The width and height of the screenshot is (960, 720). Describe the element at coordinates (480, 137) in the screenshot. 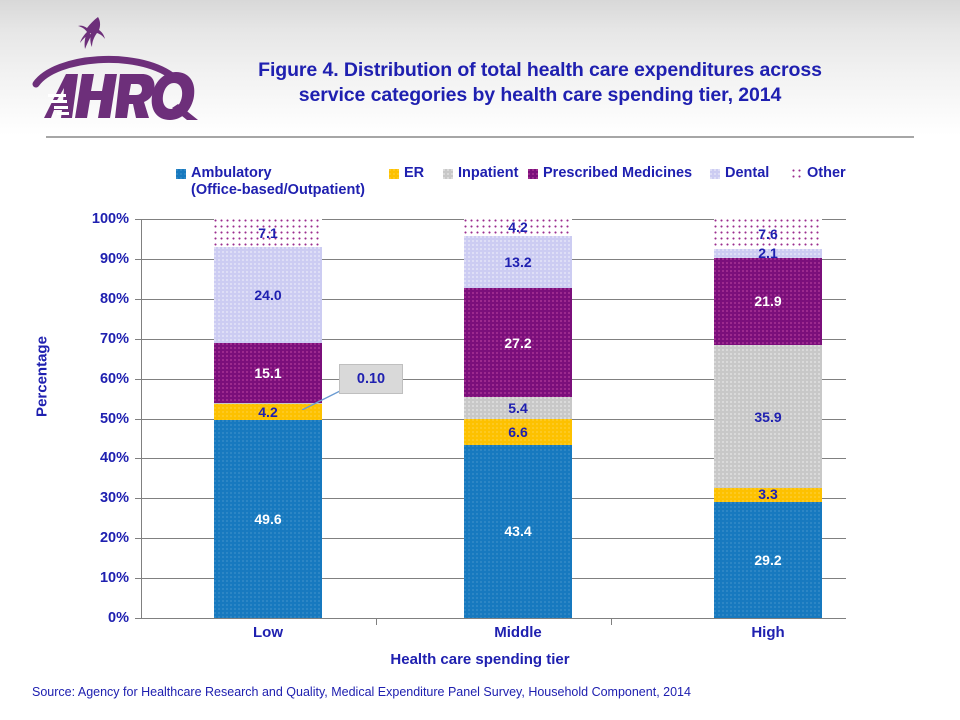

I see `header-divider` at that location.